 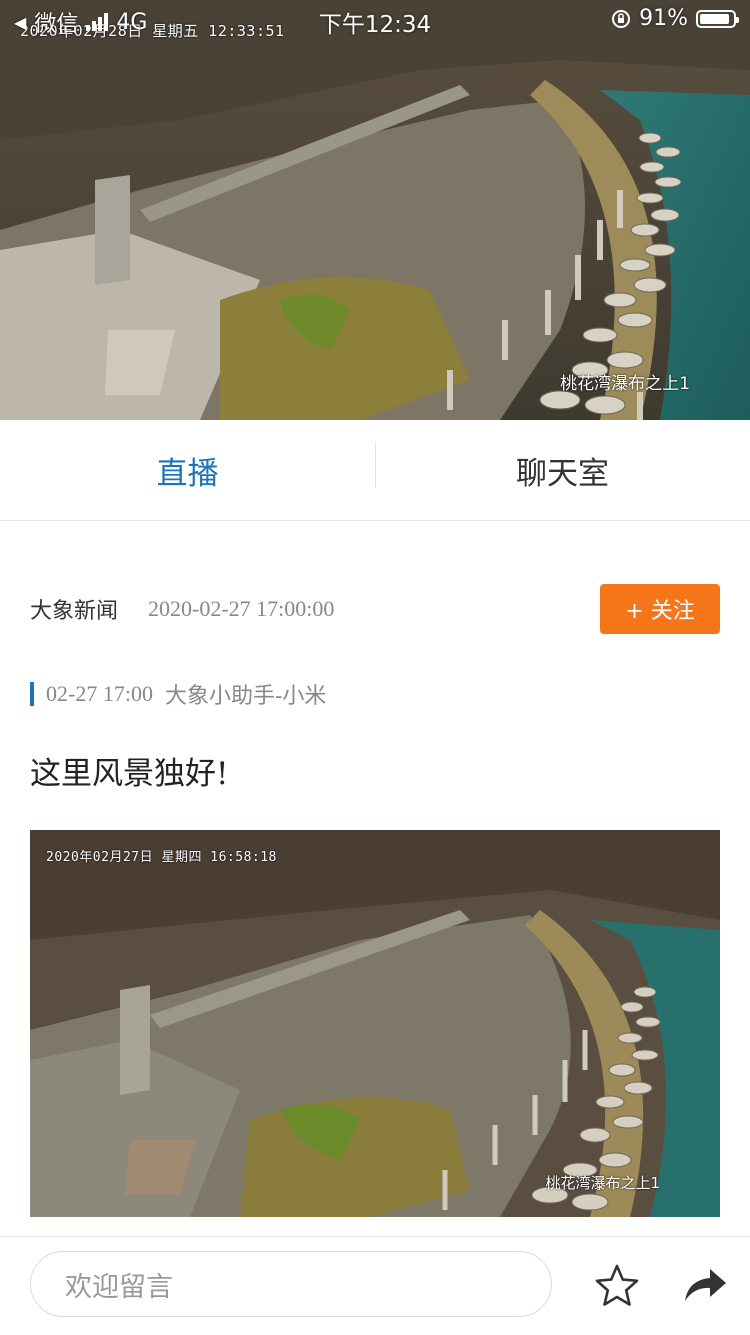 I want to click on battery-percent: 91%, so click(x=663, y=18).